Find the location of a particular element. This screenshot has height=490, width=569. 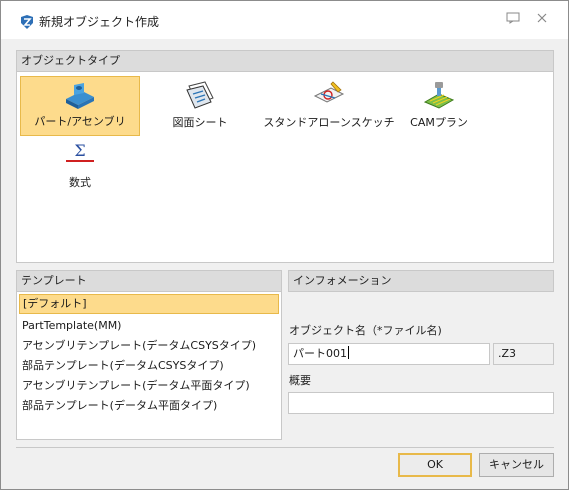

template-item: 部品テンプレート(データム平面タイプ) is located at coordinates (149, 406).